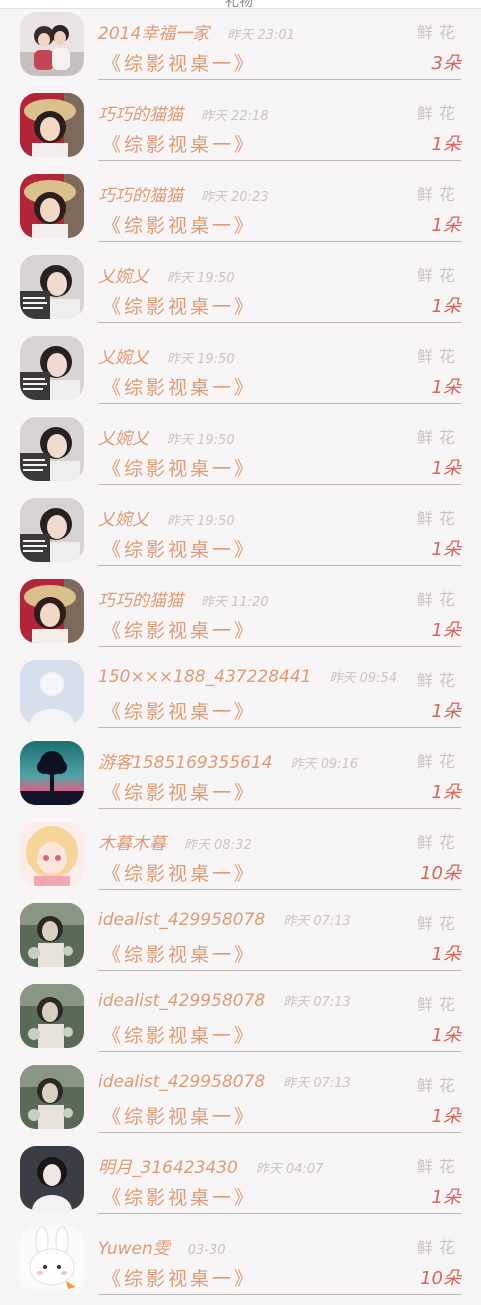 Image resolution: width=481 pixels, height=1305 pixels. What do you see at coordinates (240, 616) in the screenshot?
I see `list-item: 巧巧的猫猫 昨天 11:20 《综影视桌一》 鲜花 1朵` at bounding box center [240, 616].